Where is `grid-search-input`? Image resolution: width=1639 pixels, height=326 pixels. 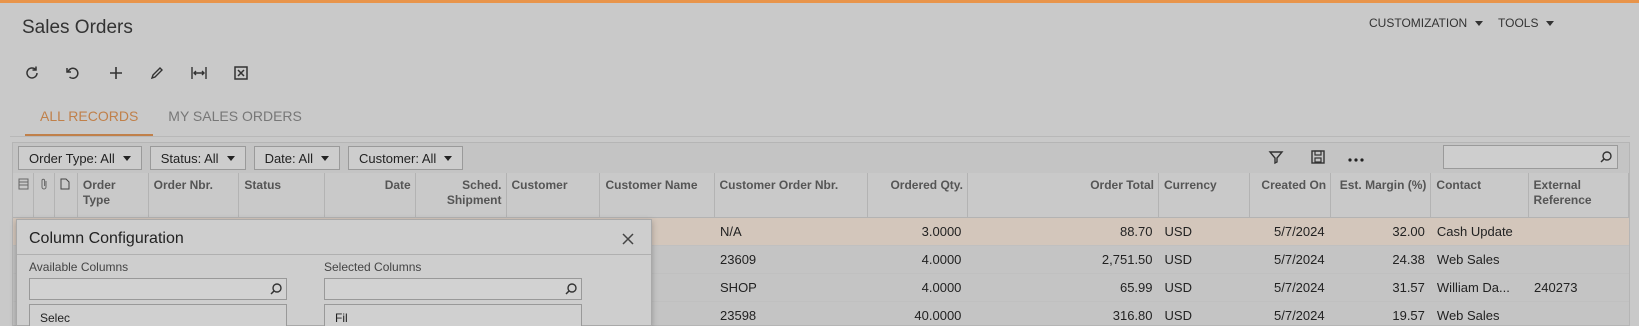
grid-search-input is located at coordinates (1530, 157).